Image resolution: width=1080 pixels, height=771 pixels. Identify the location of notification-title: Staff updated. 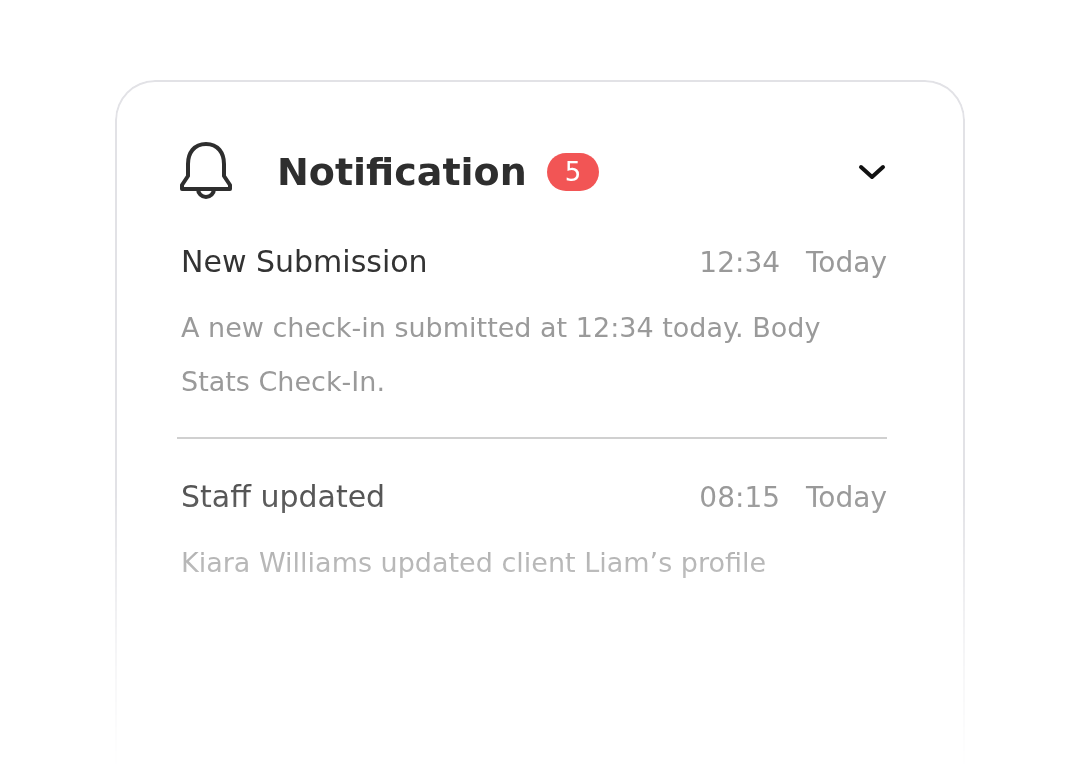
(283, 496).